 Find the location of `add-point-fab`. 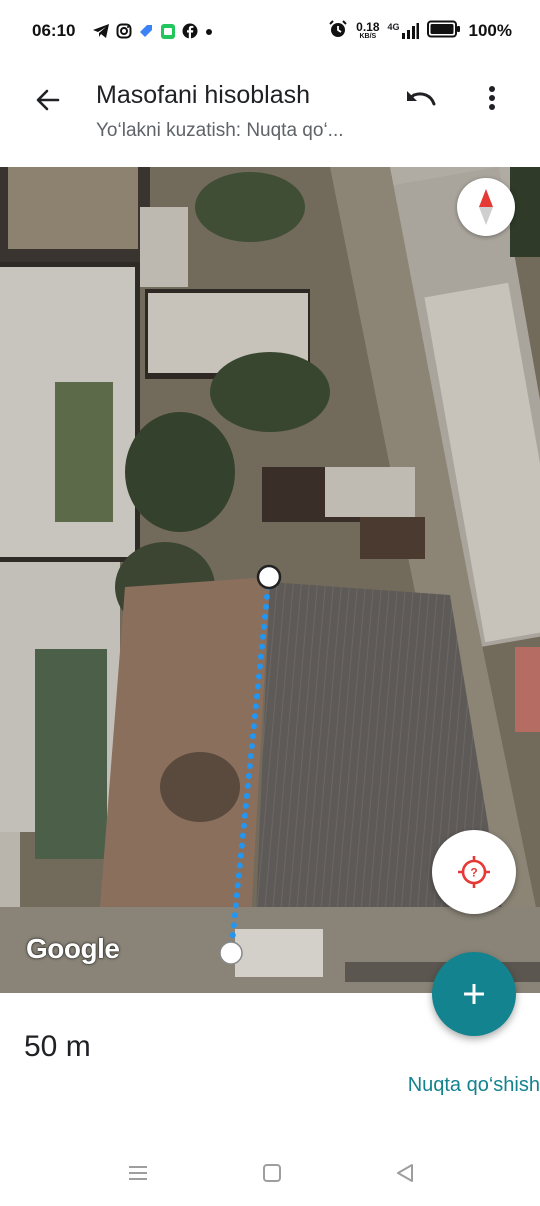

add-point-fab is located at coordinates (474, 994).